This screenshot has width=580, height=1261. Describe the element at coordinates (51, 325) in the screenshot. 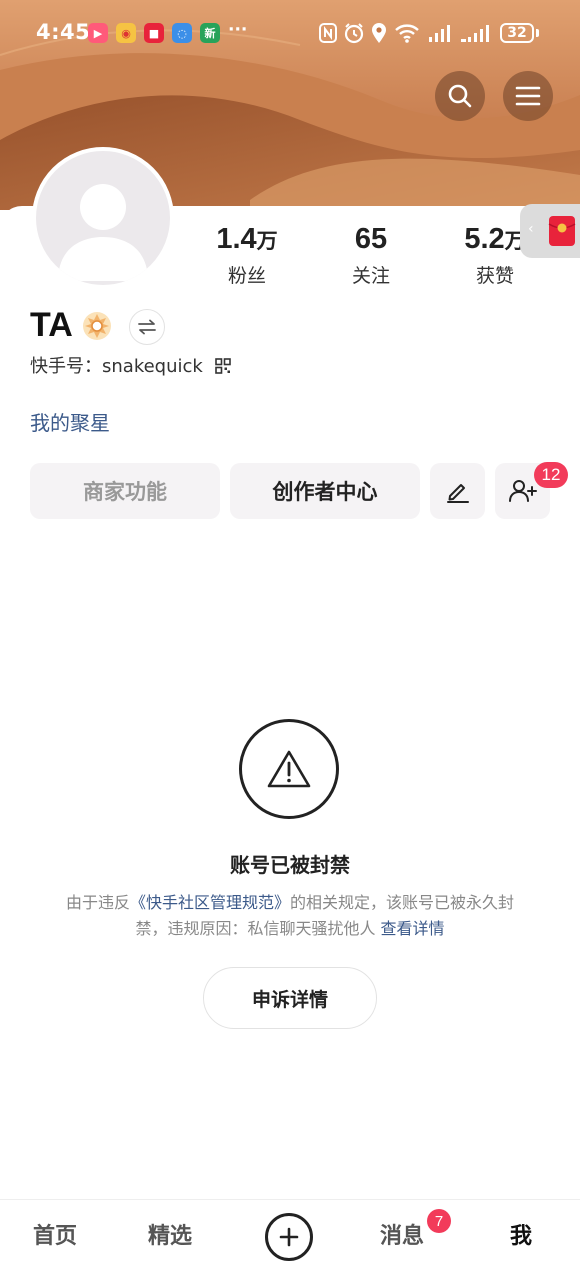

I see `profile-name: TA` at that location.